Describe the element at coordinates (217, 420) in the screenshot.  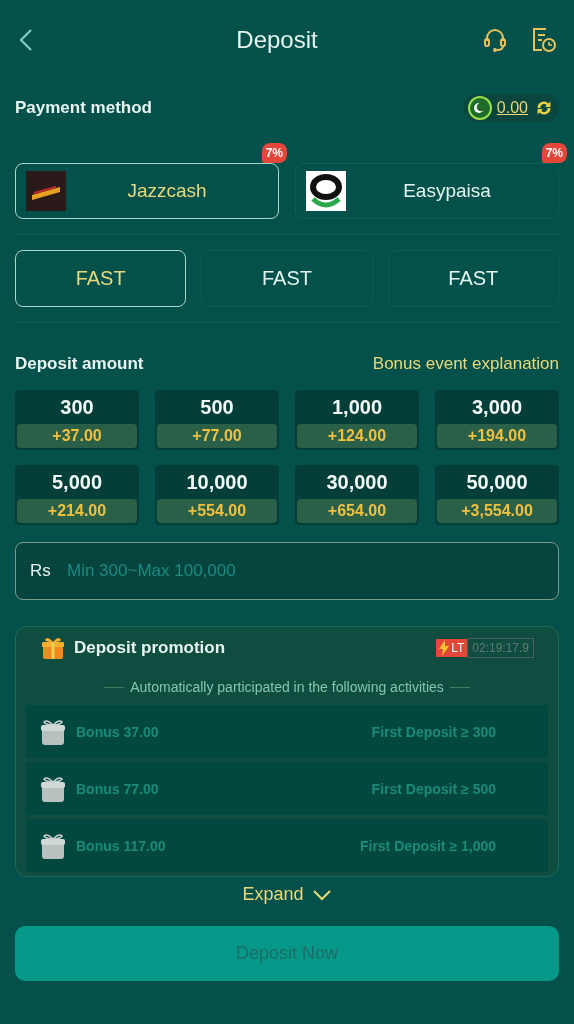
I see `amount-option: 500 +77.00` at that location.